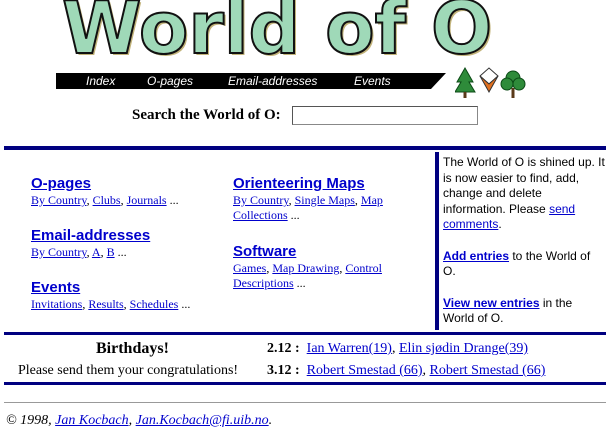 This screenshot has height=439, width=610. What do you see at coordinates (249, 268) in the screenshot?
I see `software-games-link: Games` at bounding box center [249, 268].